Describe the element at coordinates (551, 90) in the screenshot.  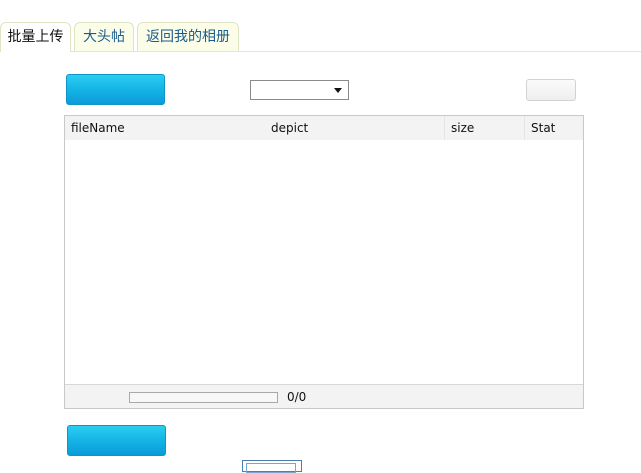
I see `confirm-button` at that location.